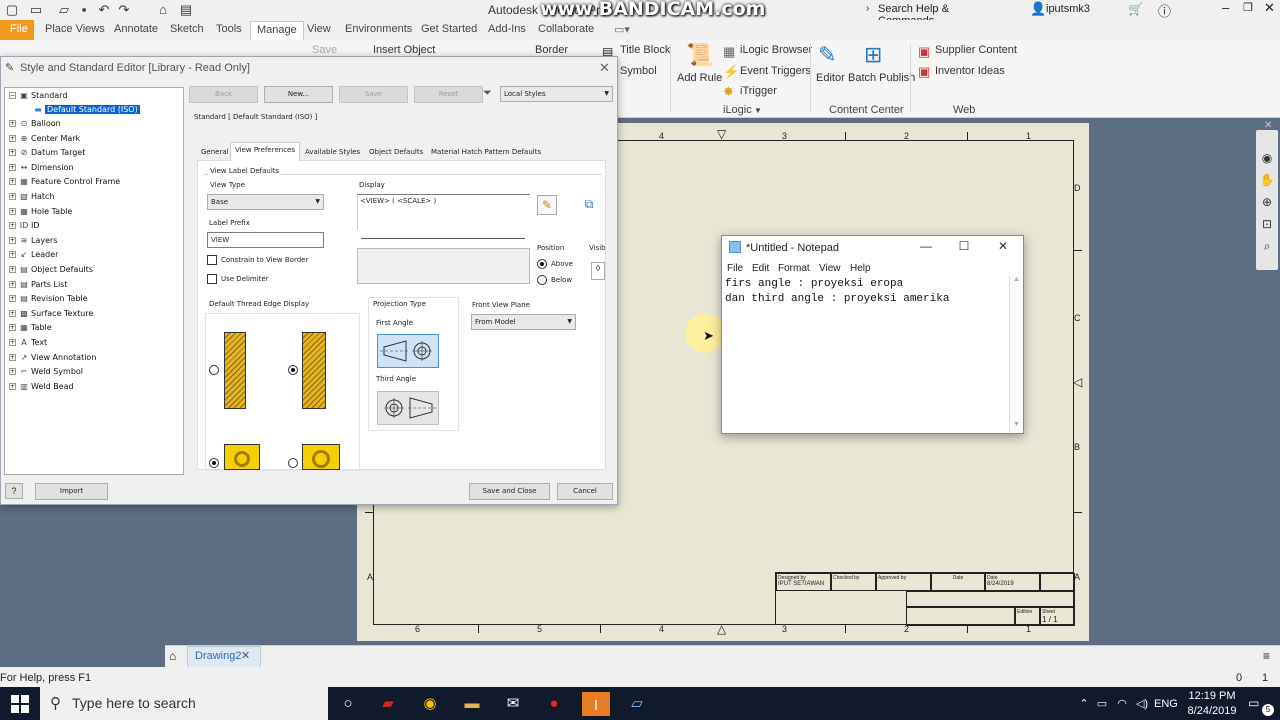 This screenshot has height=720, width=1280. What do you see at coordinates (30, 327) in the screenshot?
I see `tree-item: + ▦ Table` at bounding box center [30, 327].